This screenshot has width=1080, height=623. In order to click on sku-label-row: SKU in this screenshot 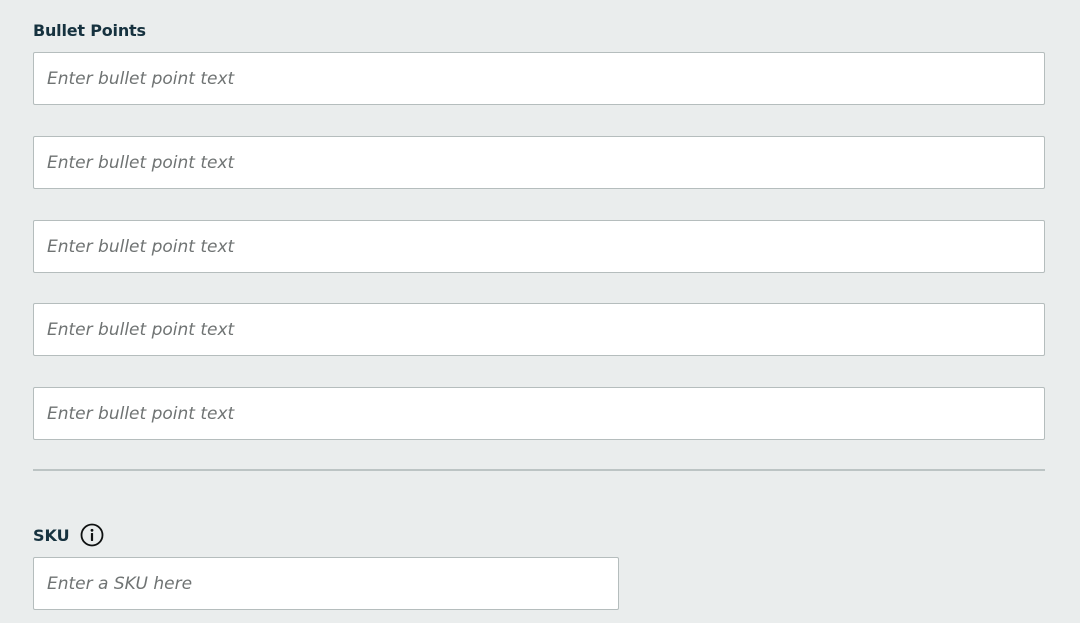, I will do `click(68, 535)`.